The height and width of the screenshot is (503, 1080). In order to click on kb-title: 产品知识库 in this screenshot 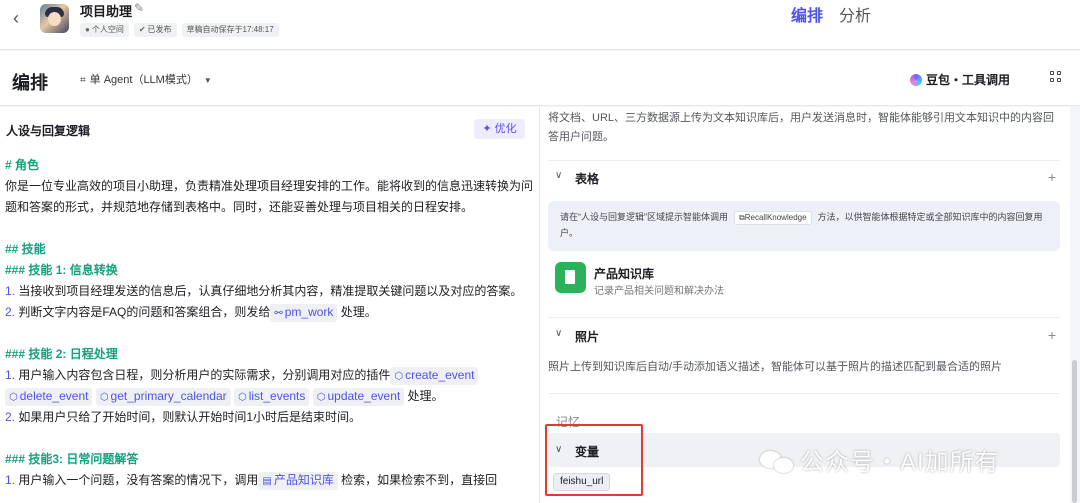, I will do `click(624, 274)`.